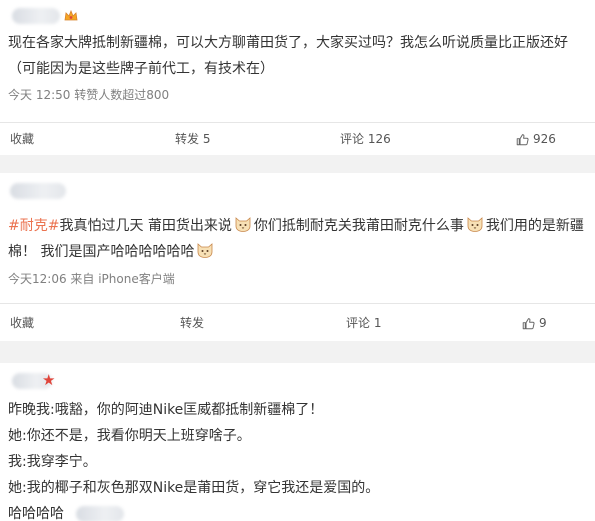 The image size is (595, 521). I want to click on like-count: 926, so click(544, 139).